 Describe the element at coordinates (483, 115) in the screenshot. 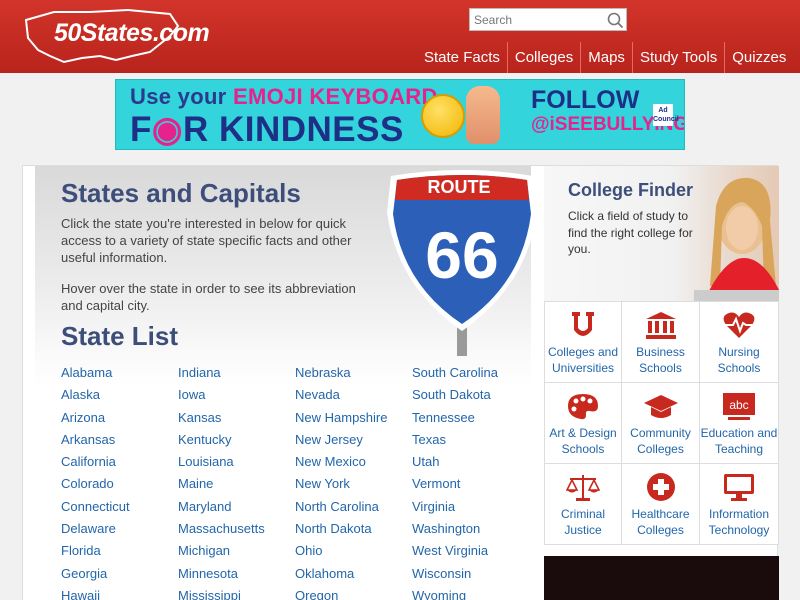

I see `emoji-hand-icon` at that location.